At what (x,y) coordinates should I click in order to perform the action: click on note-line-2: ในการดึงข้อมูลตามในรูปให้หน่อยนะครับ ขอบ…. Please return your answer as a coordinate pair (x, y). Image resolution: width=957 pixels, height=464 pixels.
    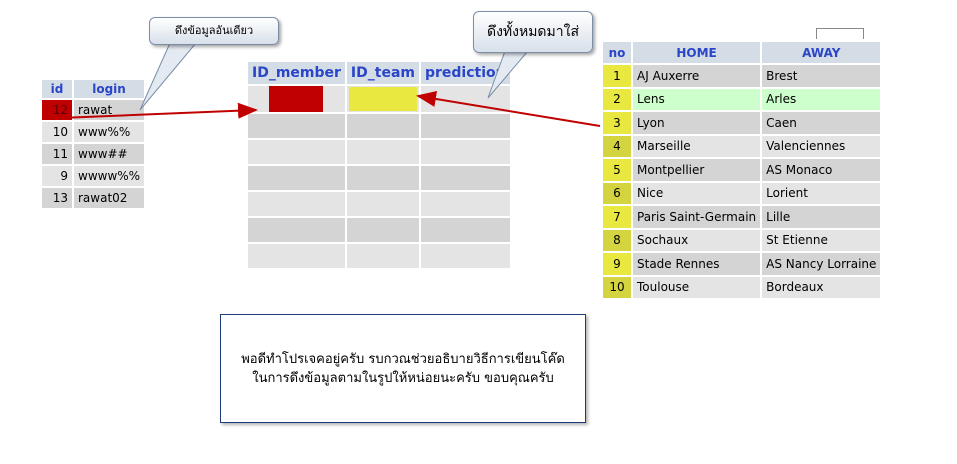
    Looking at the image, I should click on (403, 378).